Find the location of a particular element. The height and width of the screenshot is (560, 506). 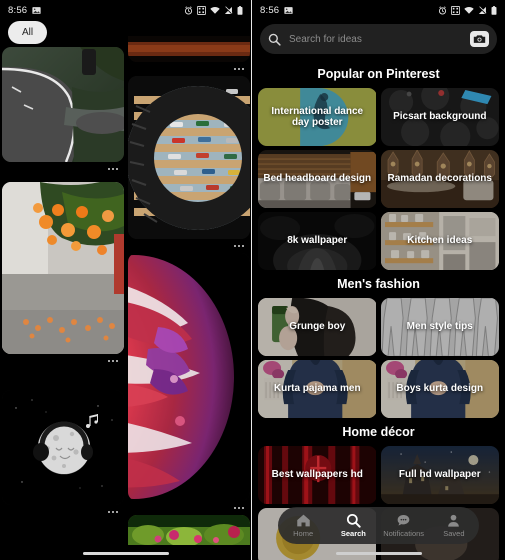

tile-grunge-boy: Grunge boy is located at coordinates (317, 327).